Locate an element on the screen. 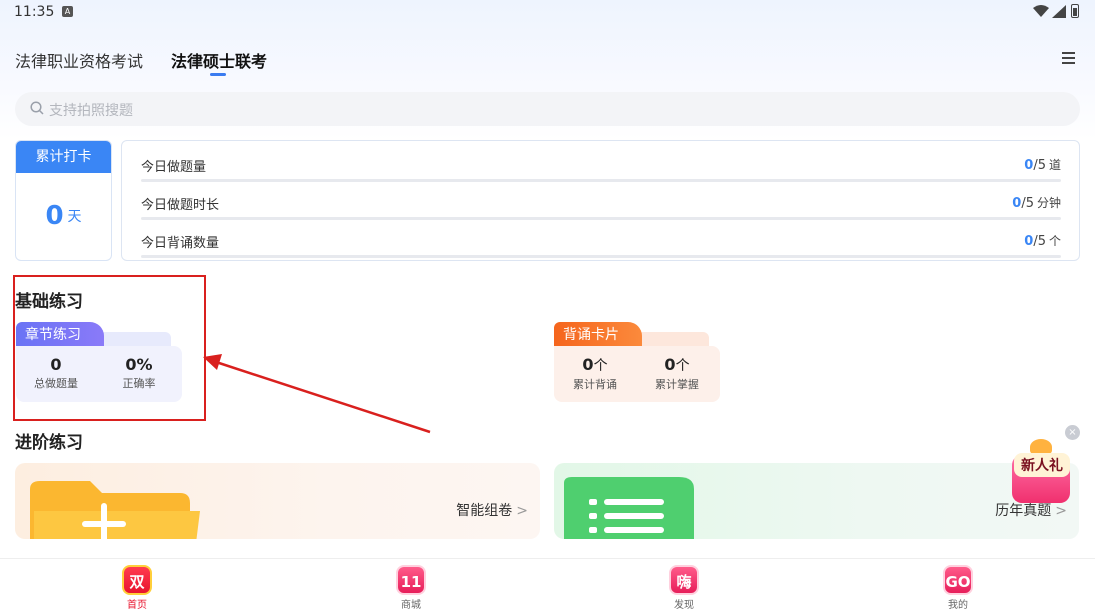  smart-paper-banner: 智能组卷 > is located at coordinates (277, 501).